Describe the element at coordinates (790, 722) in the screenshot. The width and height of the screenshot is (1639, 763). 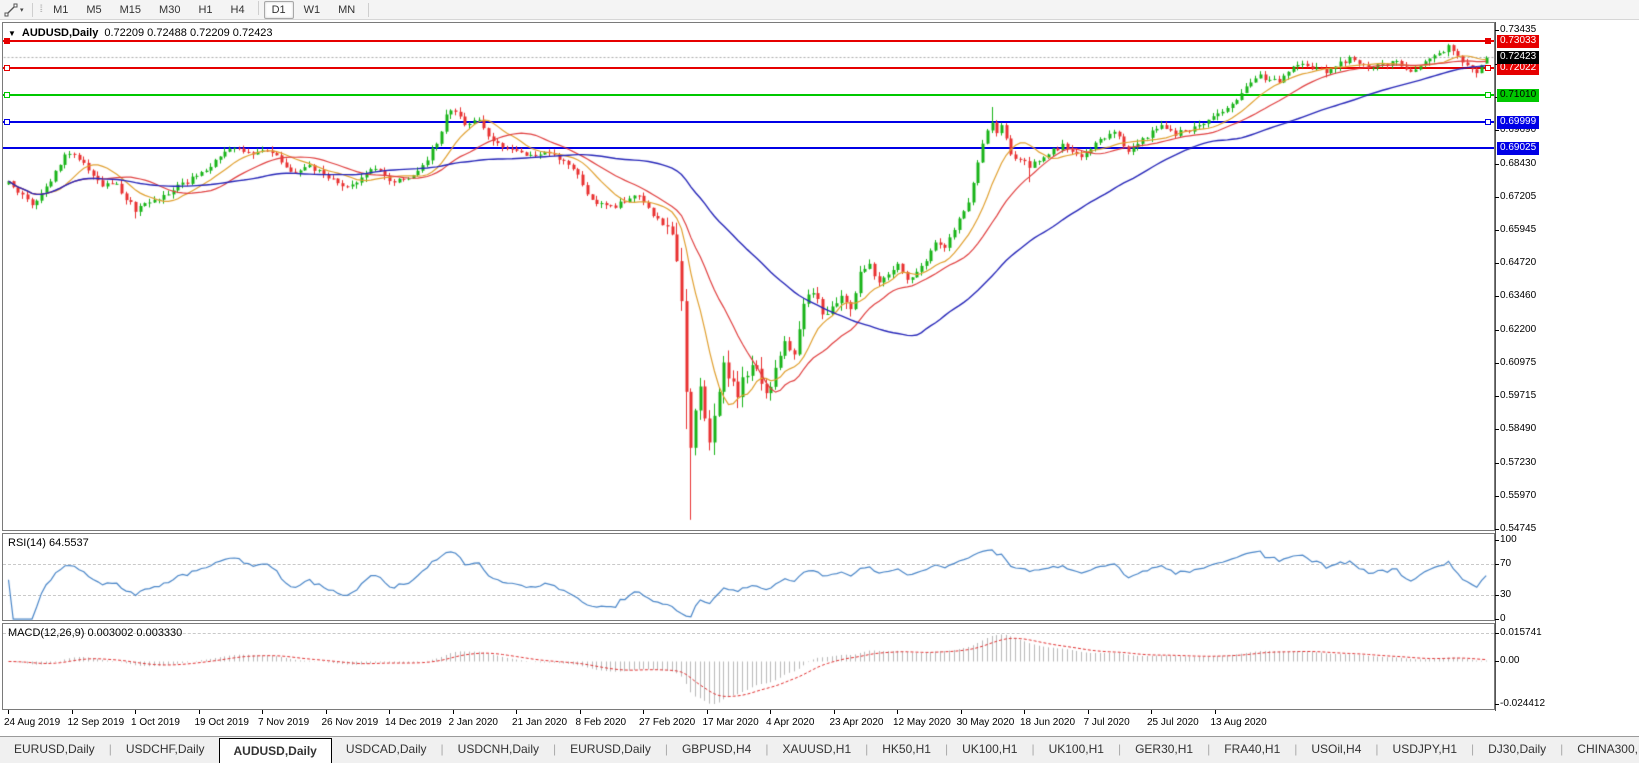
I see `date-tick-label: 4 Apr 2020` at that location.